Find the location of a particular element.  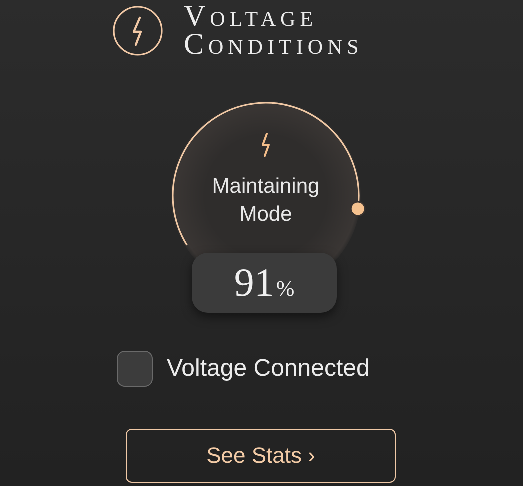

section-title: Voltage Conditions is located at coordinates (274, 31).